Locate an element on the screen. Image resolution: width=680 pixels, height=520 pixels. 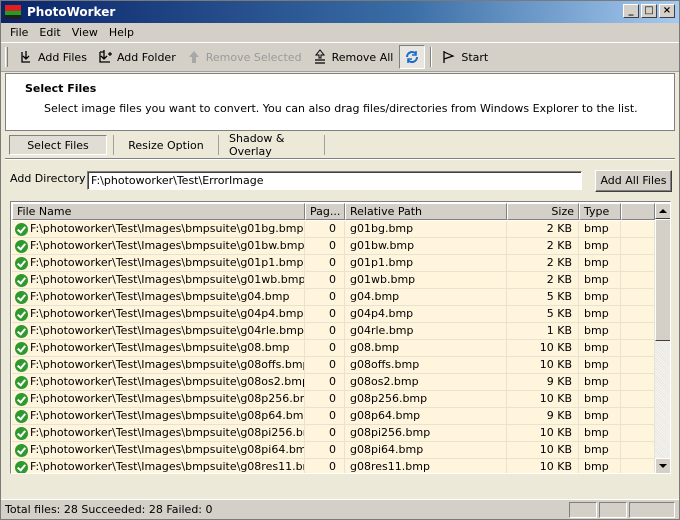
title-bar: PhotoWorker _ □ × is located at coordinates (340, 12).